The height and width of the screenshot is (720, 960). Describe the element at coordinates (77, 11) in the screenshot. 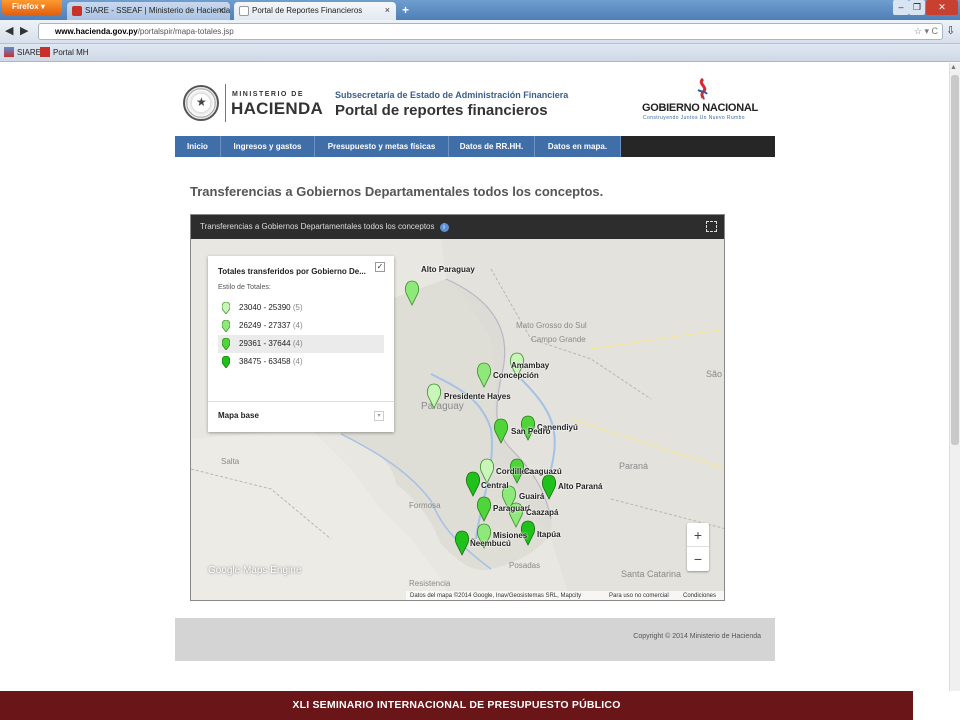

I see `siare-favicon-icon` at that location.